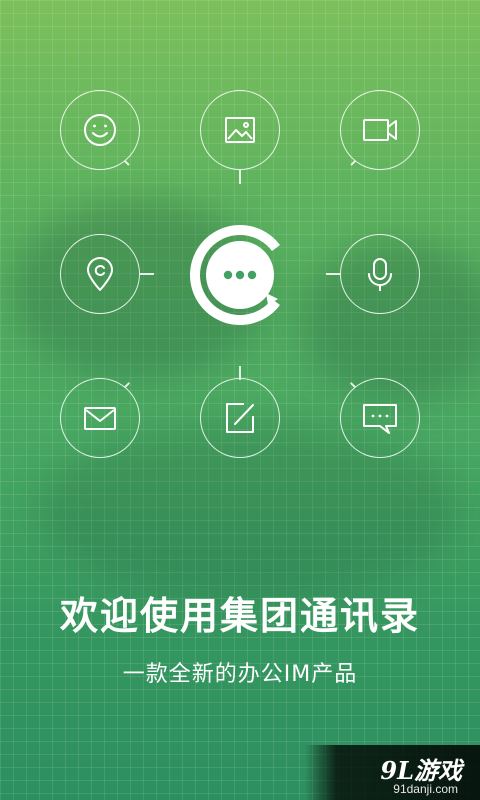 This screenshot has height=800, width=480. I want to click on smiley-face-icon, so click(100, 130).